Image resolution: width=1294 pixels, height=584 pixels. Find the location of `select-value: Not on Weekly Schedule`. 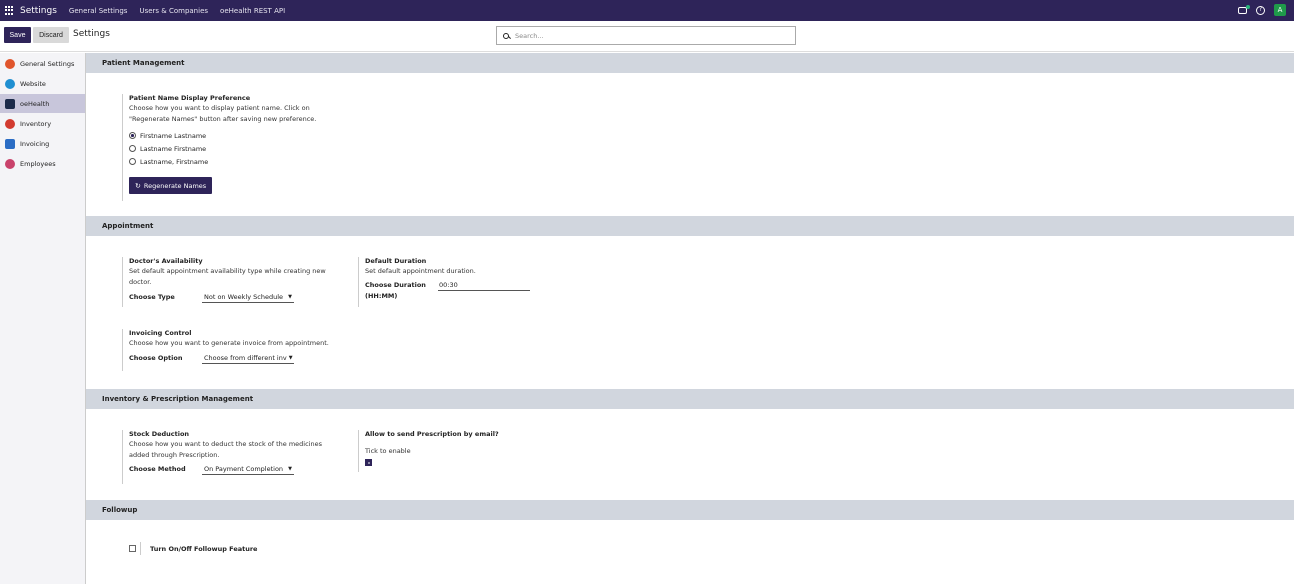

select-value: Not on Weekly Schedule is located at coordinates (244, 297).